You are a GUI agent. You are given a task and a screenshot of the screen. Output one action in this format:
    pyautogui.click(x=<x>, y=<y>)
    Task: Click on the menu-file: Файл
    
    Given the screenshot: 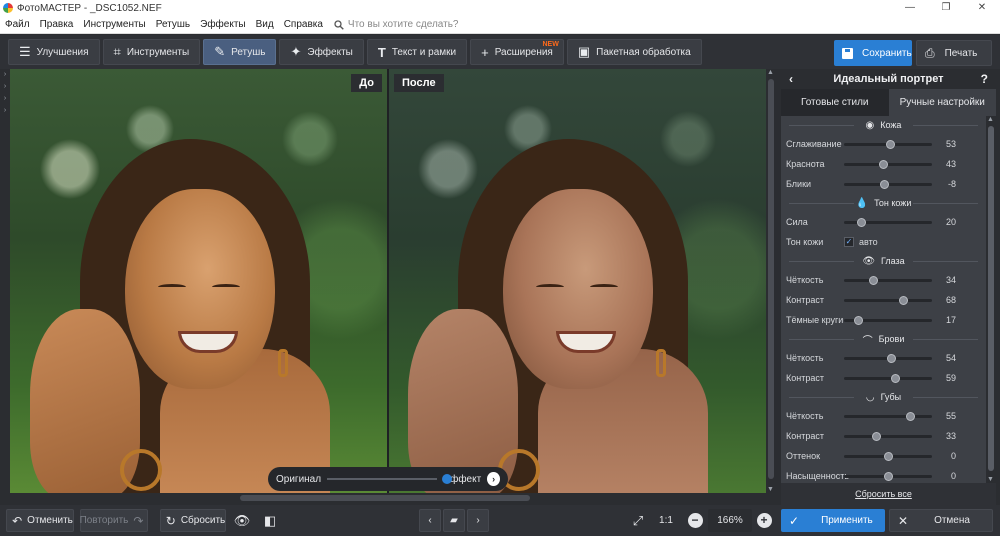 What is the action you would take?
    pyautogui.click(x=17, y=24)
    